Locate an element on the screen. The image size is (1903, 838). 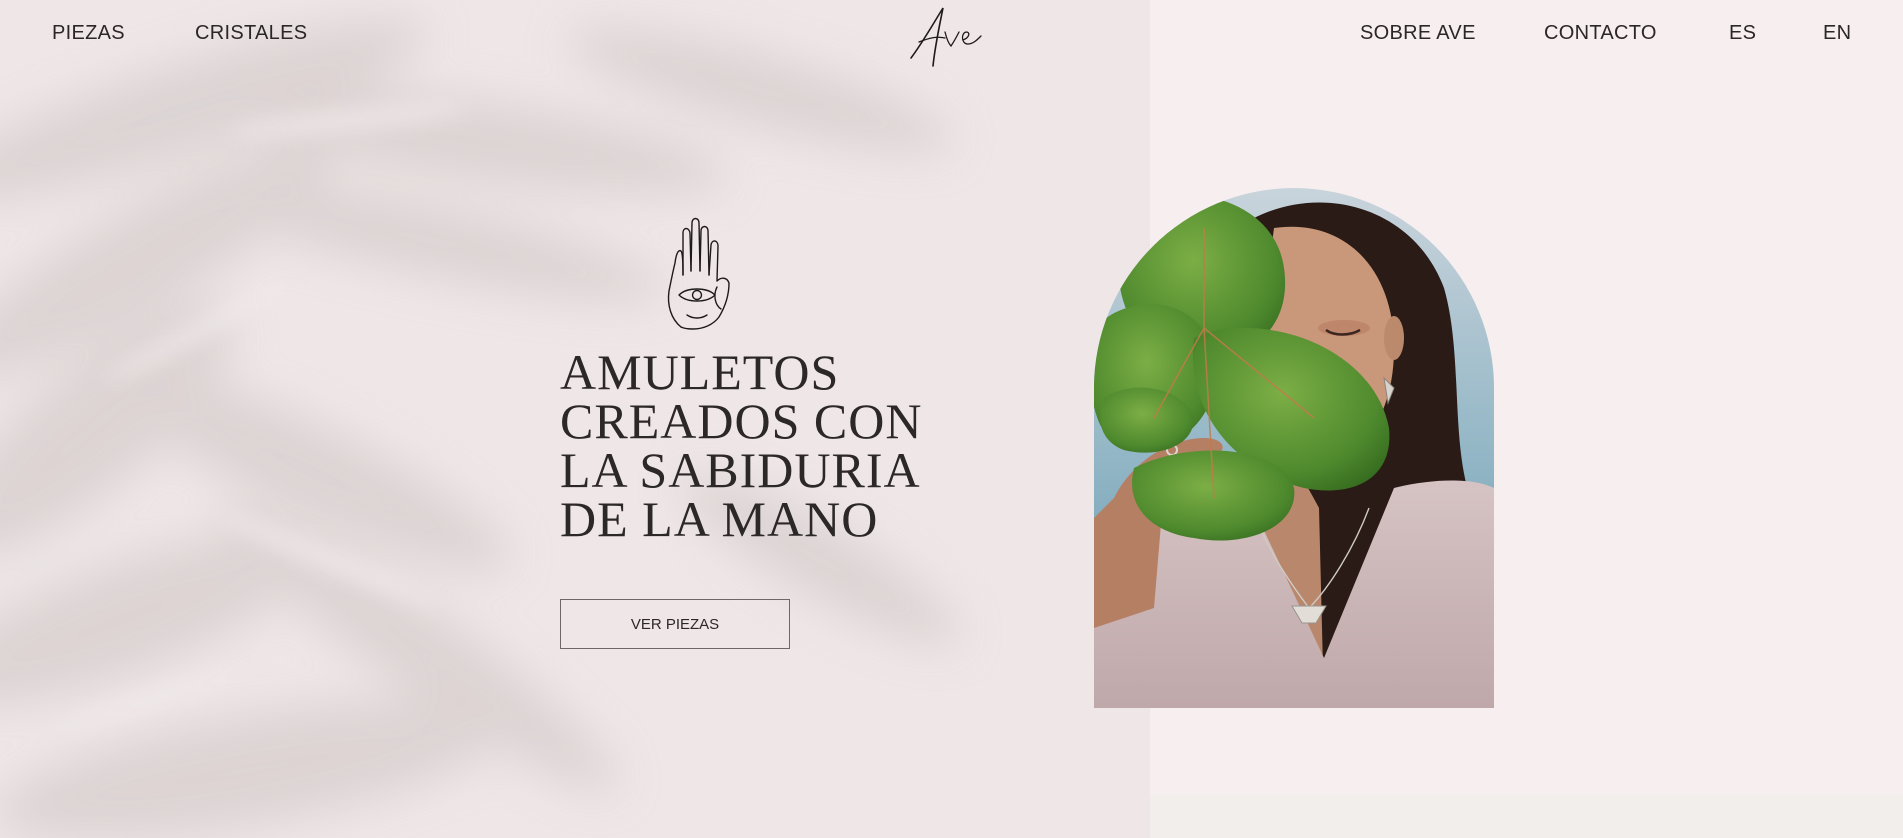
model-with-leaf-image is located at coordinates (1294, 448).